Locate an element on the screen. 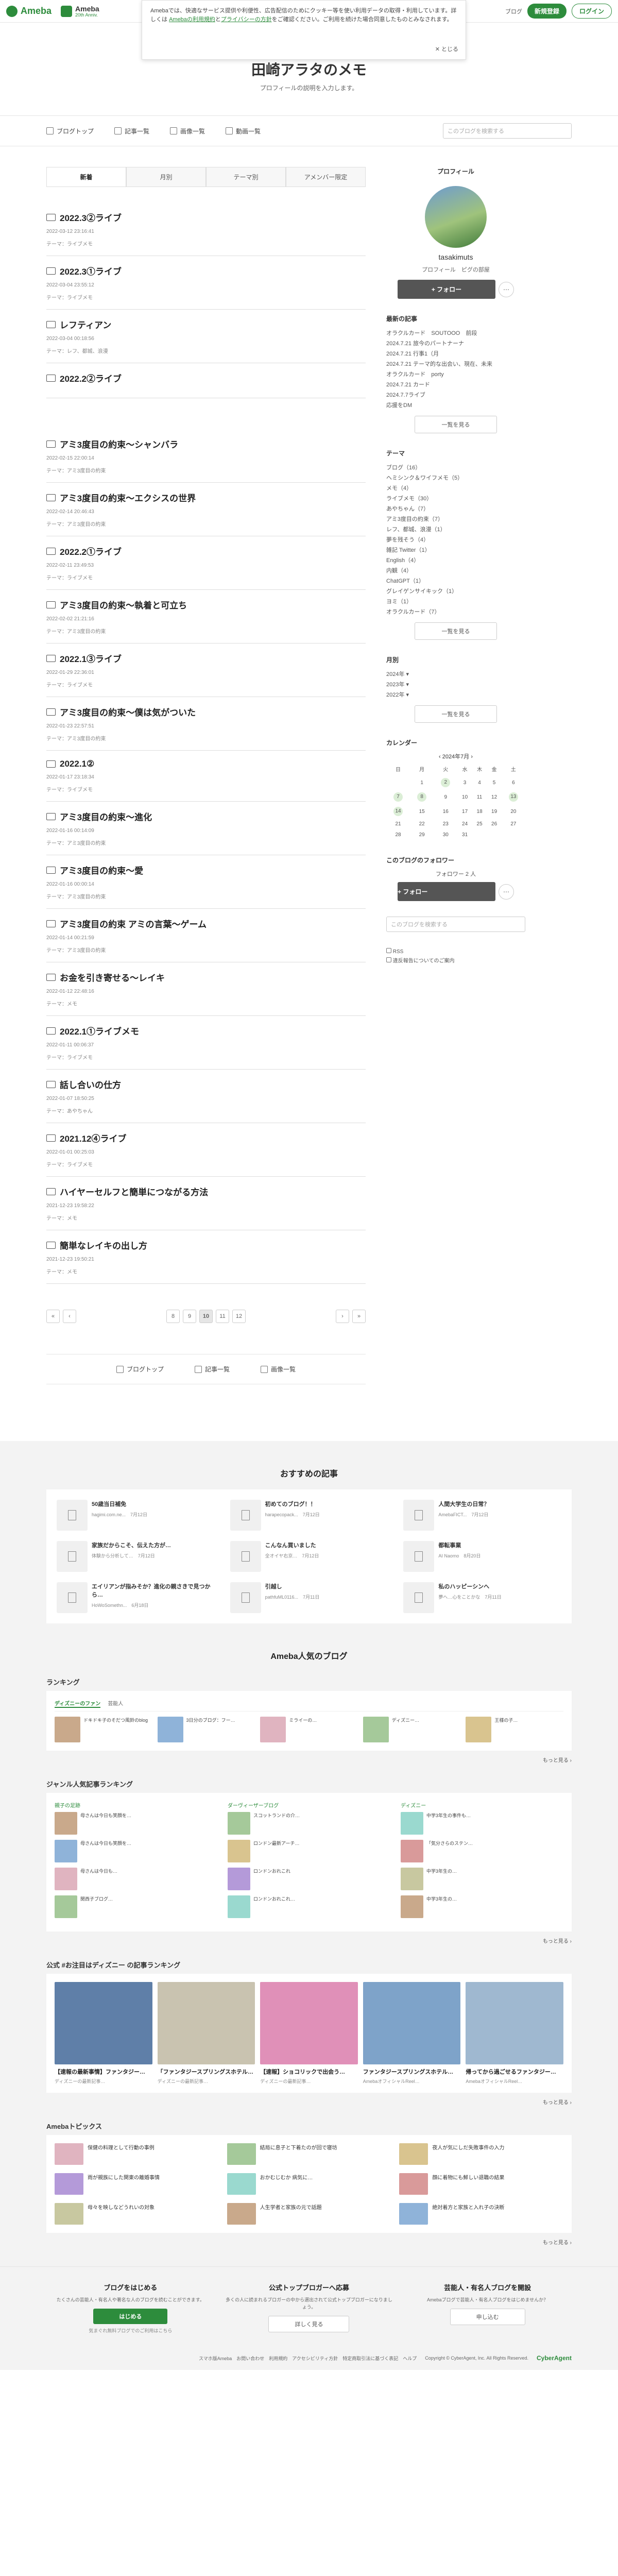 The image size is (618, 2576). bottom-nav-entry-list: 記事一覧 is located at coordinates (212, 1369).